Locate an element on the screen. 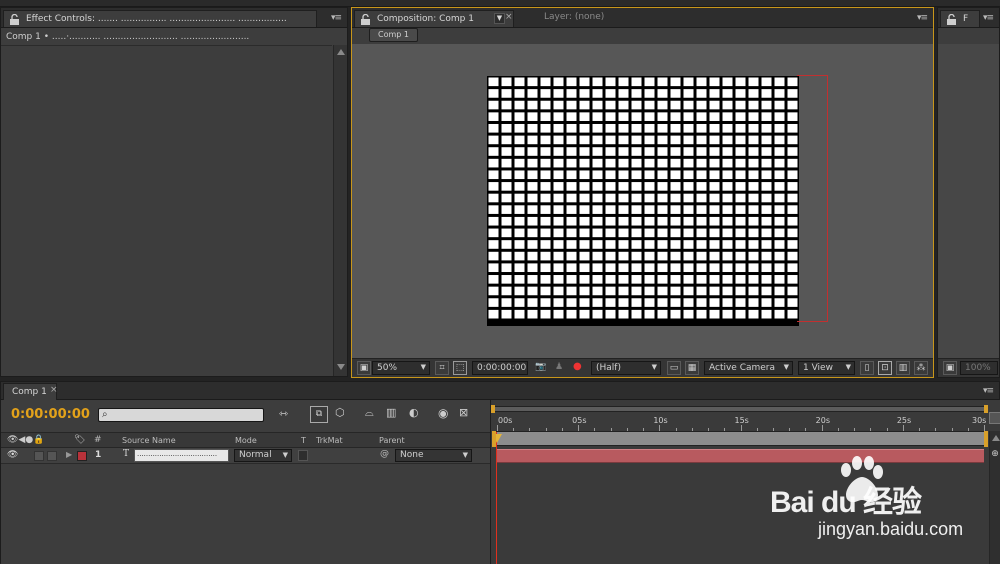 The height and width of the screenshot is (564, 1000). safe-zones-icon: ⌗ is located at coordinates (442, 368).